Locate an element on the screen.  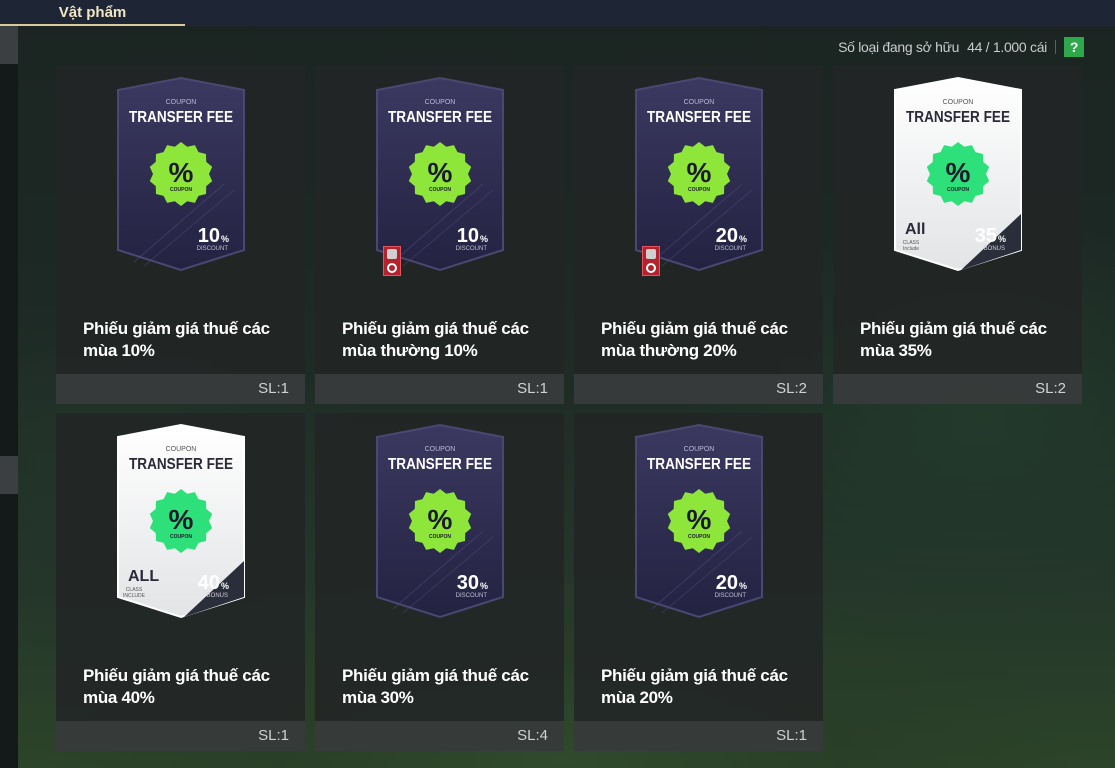
coupon-card-image: COUPONTRANSFER FEE%COUPON10 %DISCOUNT is located at coordinates (181, 174).